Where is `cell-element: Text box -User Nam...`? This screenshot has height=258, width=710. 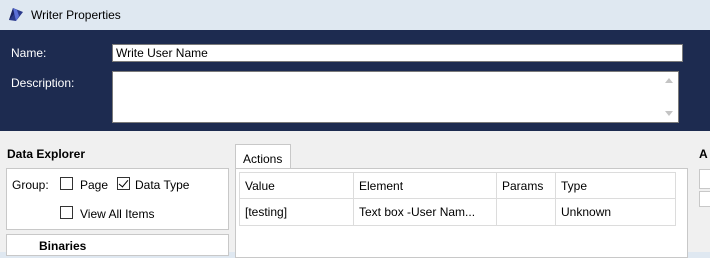
cell-element: Text box -User Nam... is located at coordinates (425, 212).